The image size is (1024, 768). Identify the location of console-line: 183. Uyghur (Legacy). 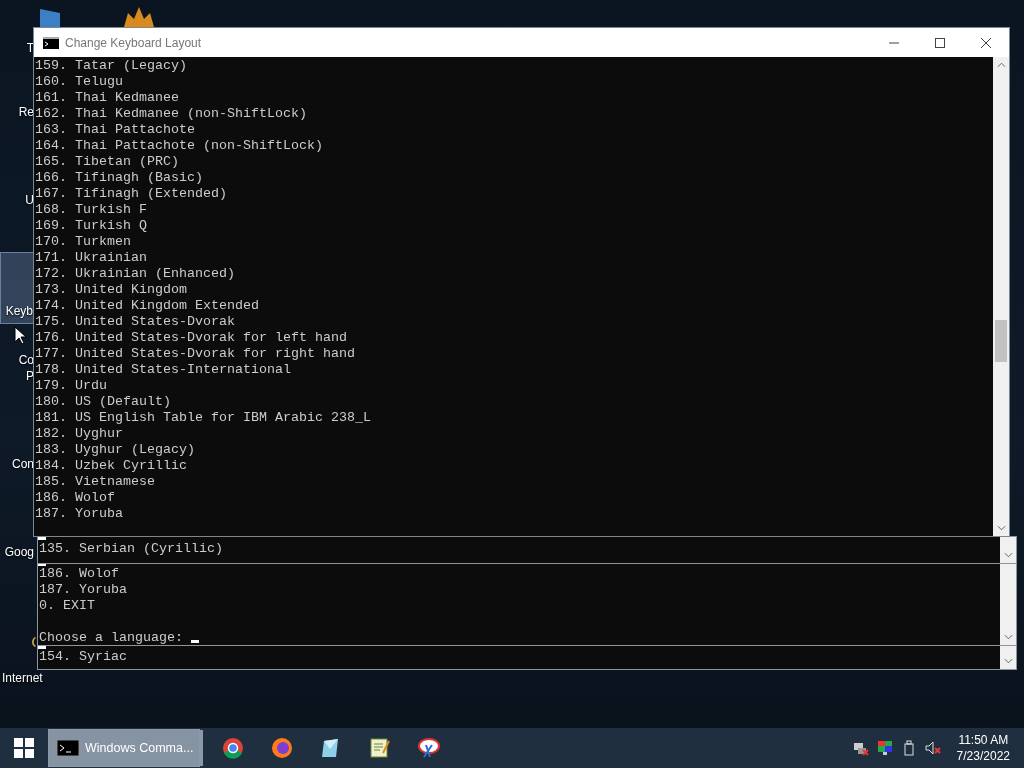
(115, 450).